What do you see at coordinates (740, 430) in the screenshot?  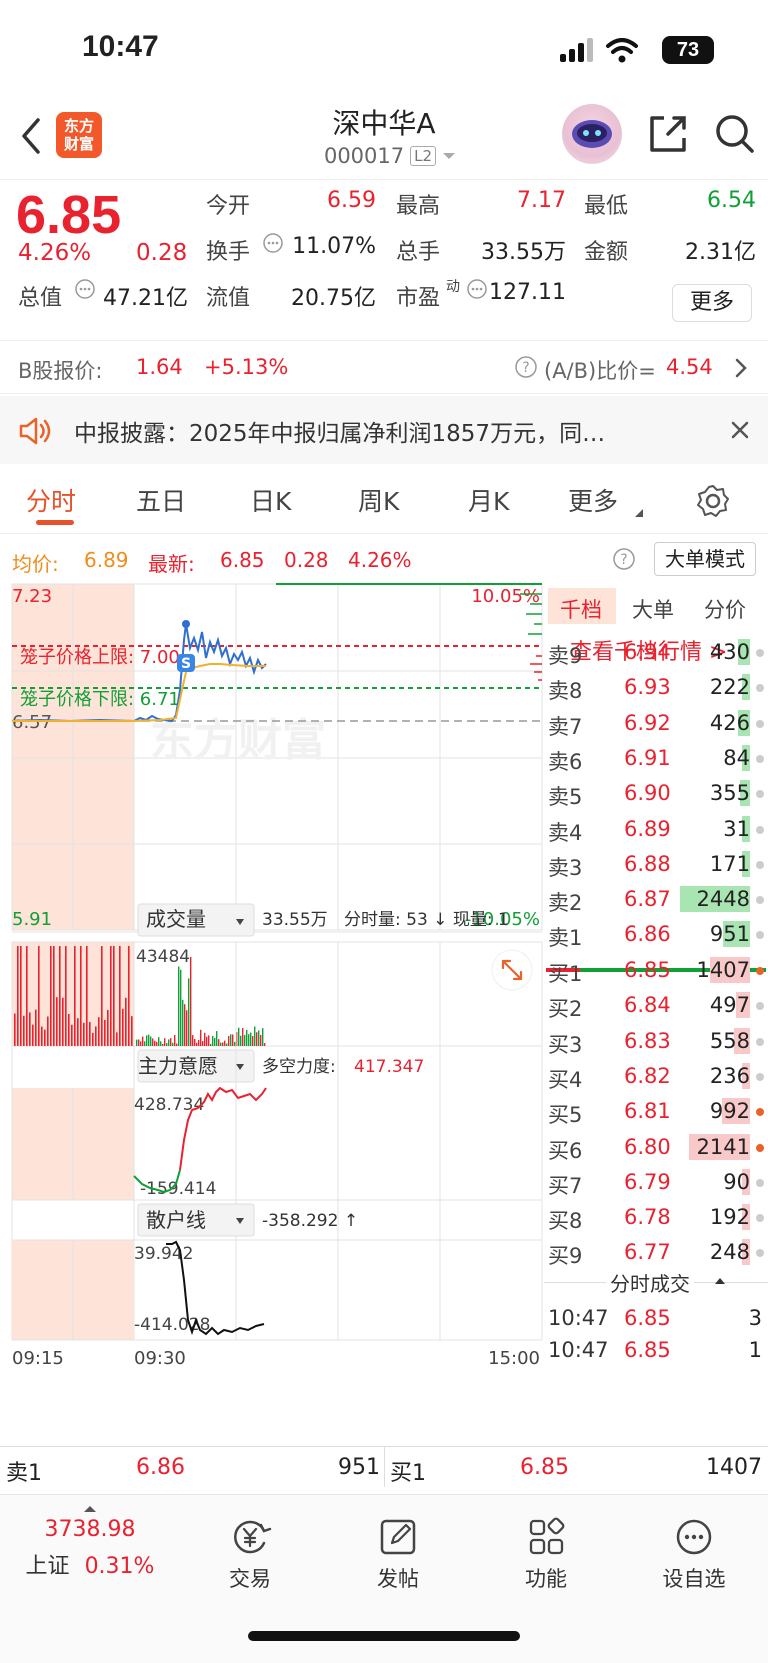 I see `close-icon` at bounding box center [740, 430].